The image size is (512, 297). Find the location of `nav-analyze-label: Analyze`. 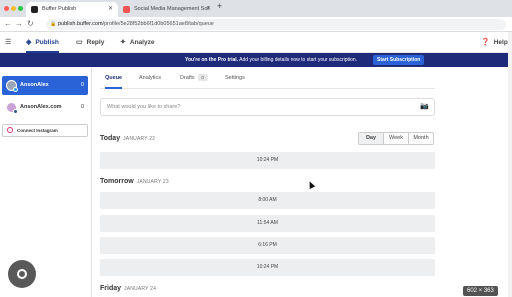

nav-analyze-label: Analyze is located at coordinates (142, 42).